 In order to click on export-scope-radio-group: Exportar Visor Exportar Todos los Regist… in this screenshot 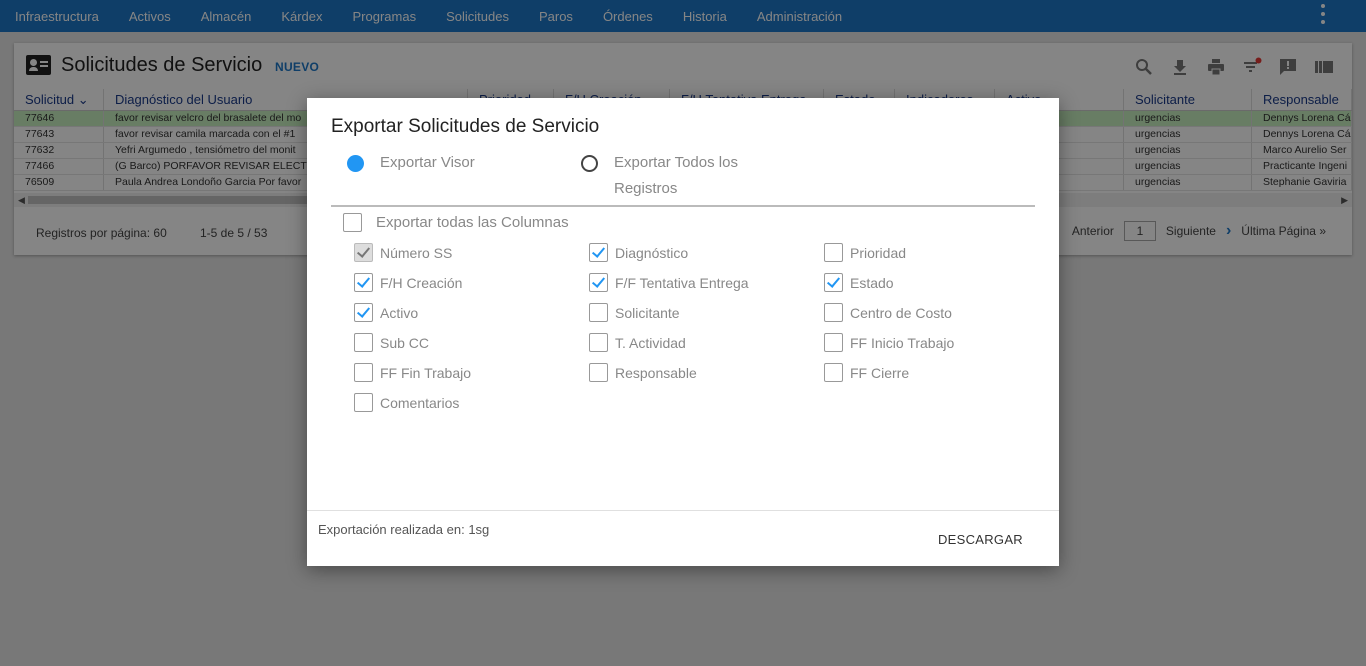, I will do `click(690, 180)`.